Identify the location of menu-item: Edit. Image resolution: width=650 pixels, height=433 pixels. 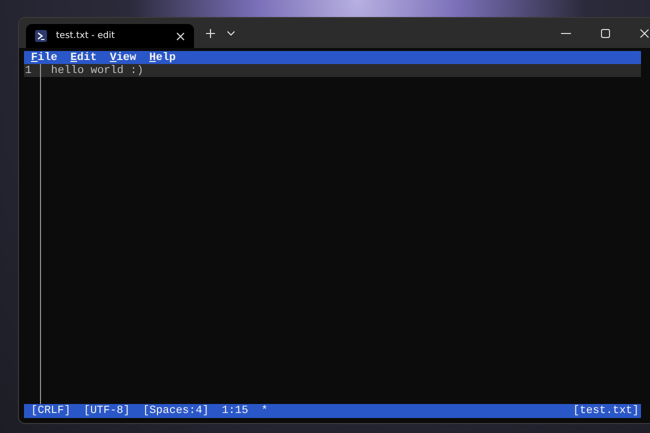
(83, 58).